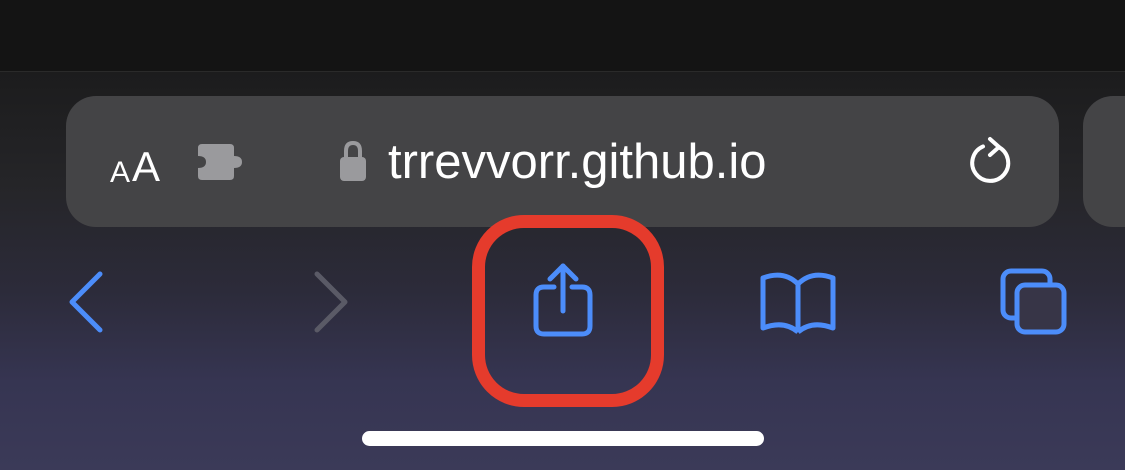 Image resolution: width=1125 pixels, height=470 pixels. I want to click on reload-icon, so click(992, 162).